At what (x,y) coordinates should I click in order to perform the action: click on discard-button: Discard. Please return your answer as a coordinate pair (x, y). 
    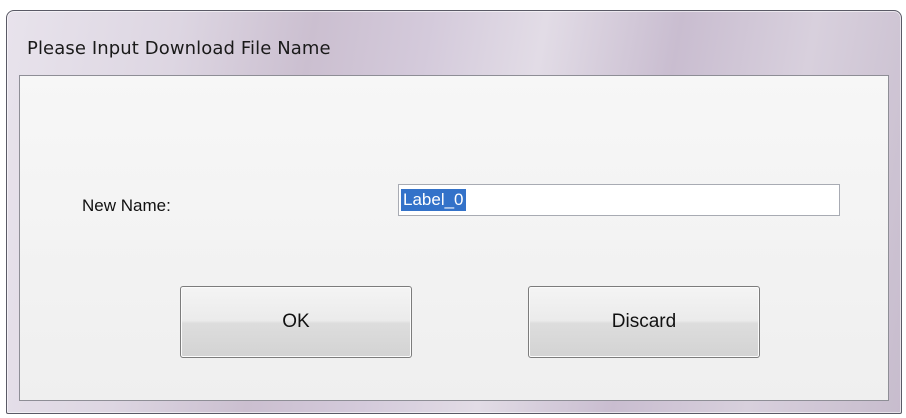
    Looking at the image, I should click on (644, 322).